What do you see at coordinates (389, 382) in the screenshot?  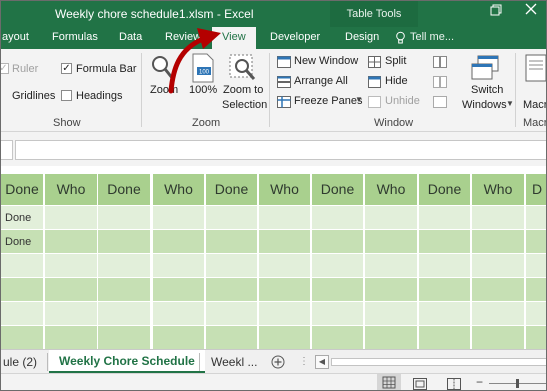 I see `normal-view-icon` at bounding box center [389, 382].